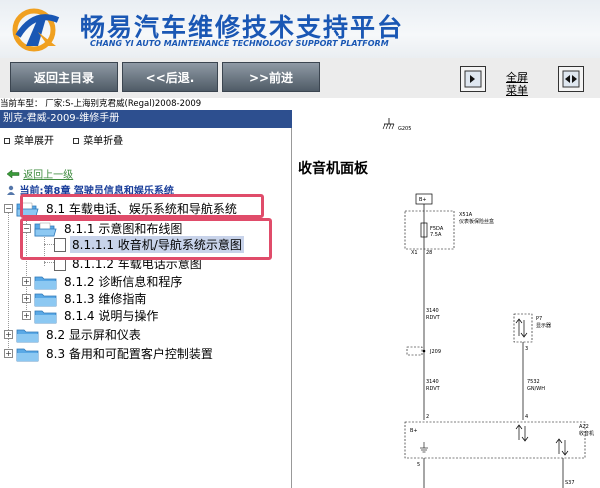  What do you see at coordinates (103, 281) in the screenshot?
I see `tree-item-8-1-2: + 8.1.2 诊断信息和程序` at bounding box center [103, 281].